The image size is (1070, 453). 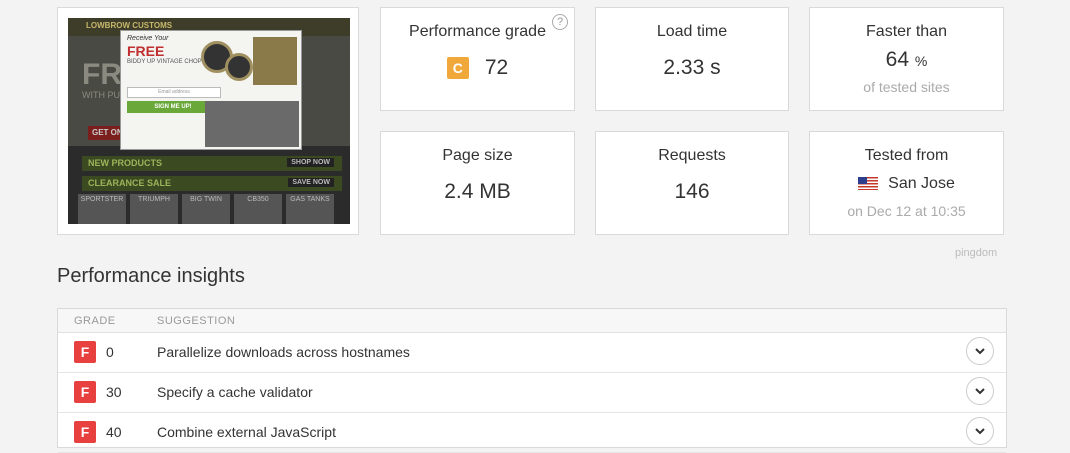 I want to click on tested-from-location: San Jose, so click(x=906, y=184).